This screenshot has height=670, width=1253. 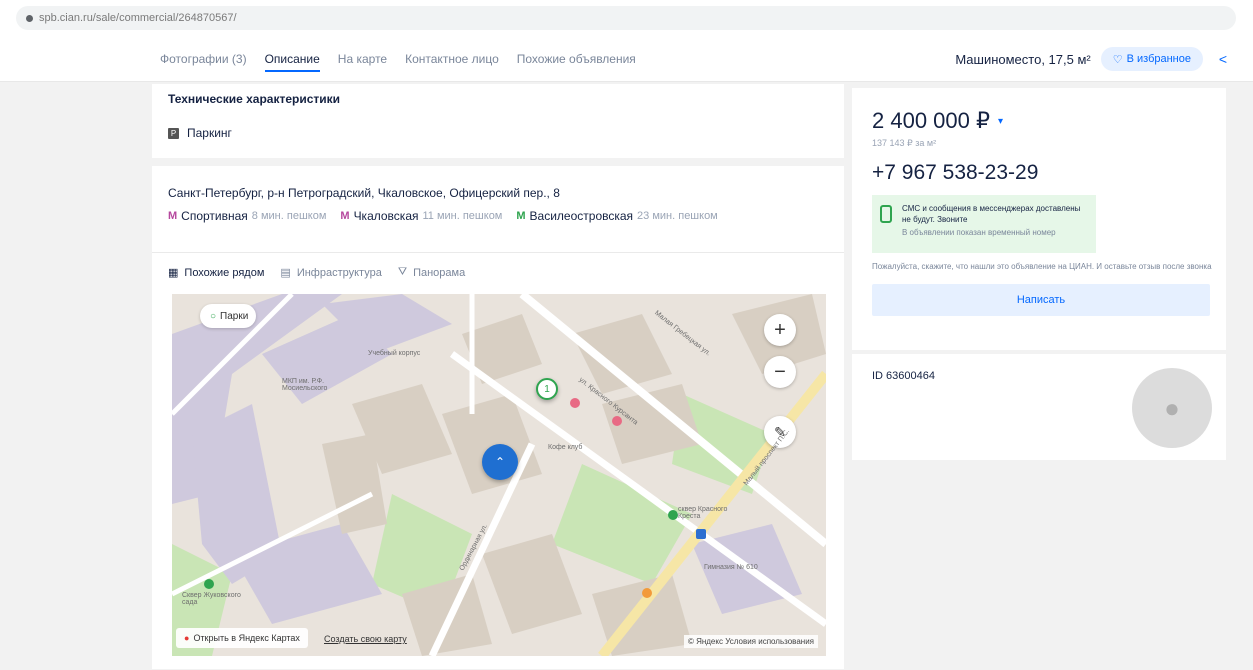 What do you see at coordinates (234, 316) in the screenshot?
I see `park-filter-label: Парки` at bounding box center [234, 316].